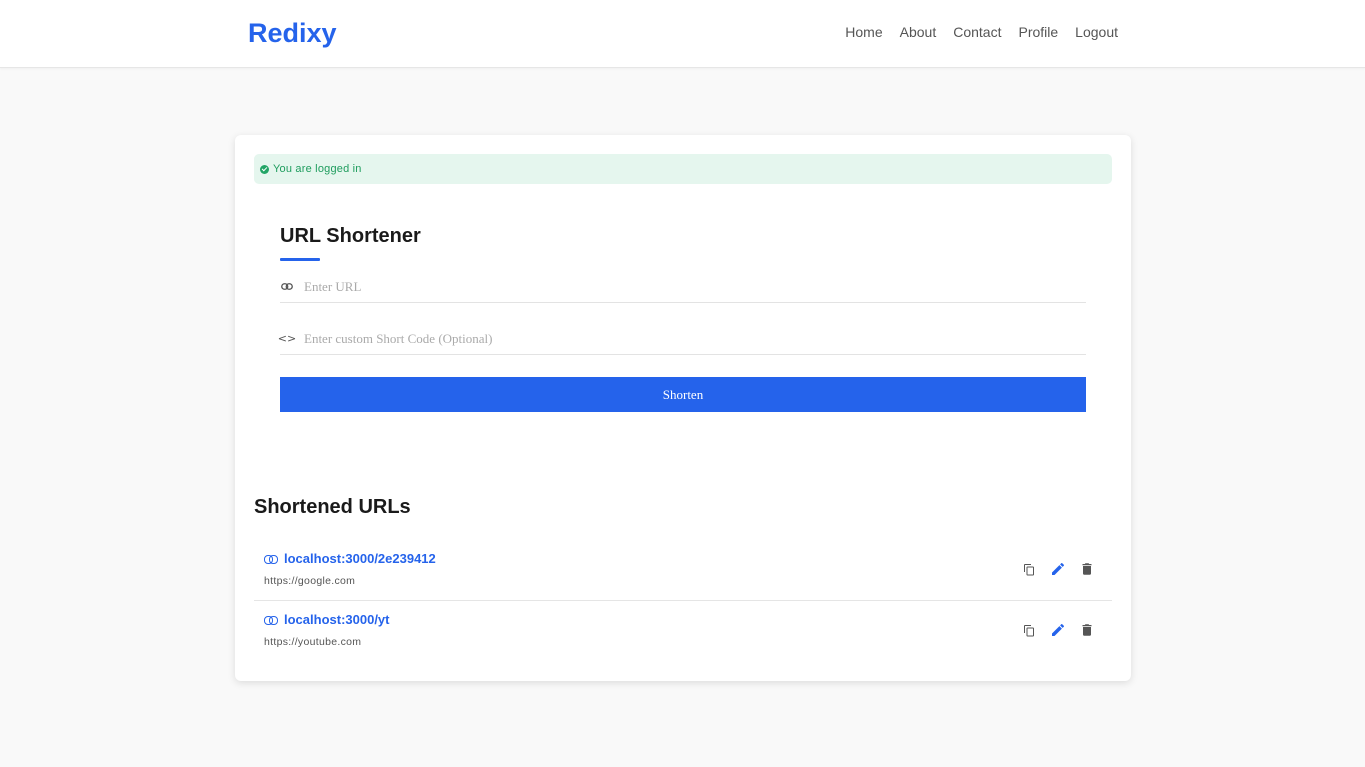 Image resolution: width=1365 pixels, height=767 pixels. What do you see at coordinates (313, 642) in the screenshot?
I see `original-url: https://youtube.com` at bounding box center [313, 642].